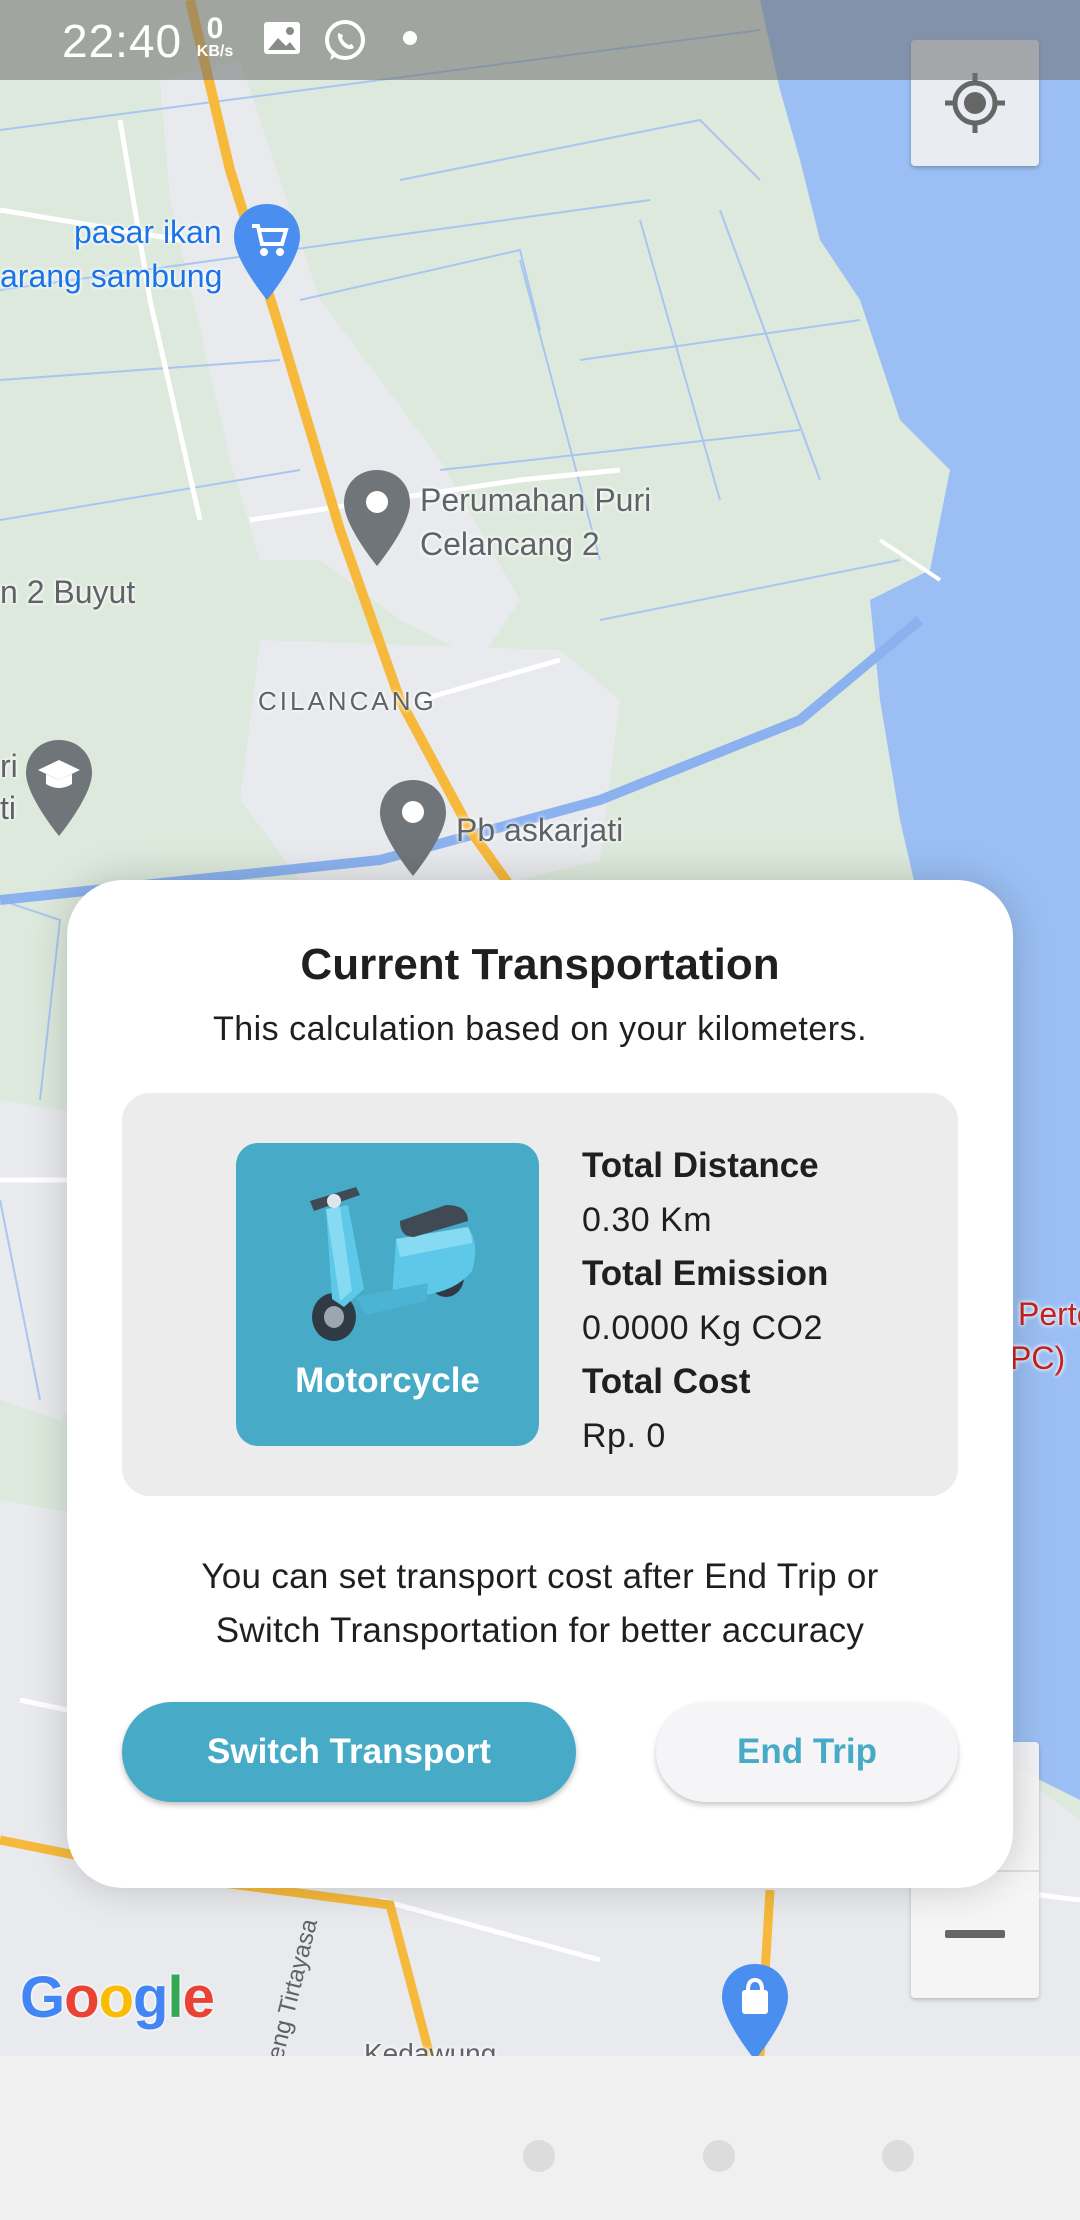 Image resolution: width=1080 pixels, height=2220 pixels. What do you see at coordinates (267, 252) in the screenshot?
I see `shopping-pin-icon` at bounding box center [267, 252].